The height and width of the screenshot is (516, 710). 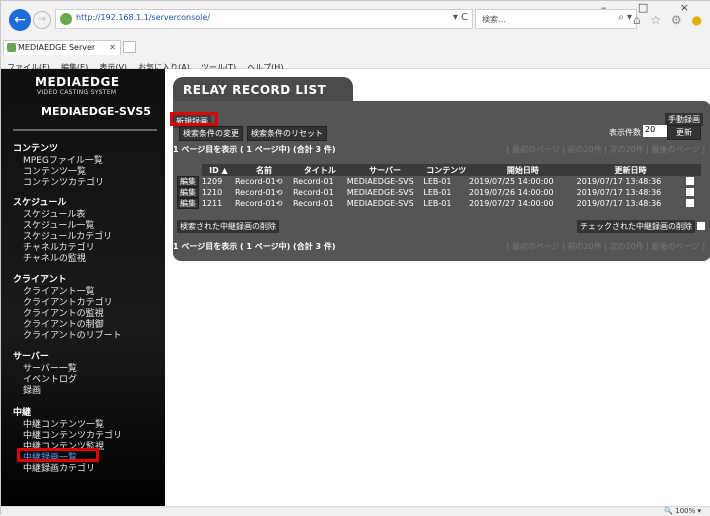 I want to click on count-select: 20 ▼, so click(x=658, y=131).